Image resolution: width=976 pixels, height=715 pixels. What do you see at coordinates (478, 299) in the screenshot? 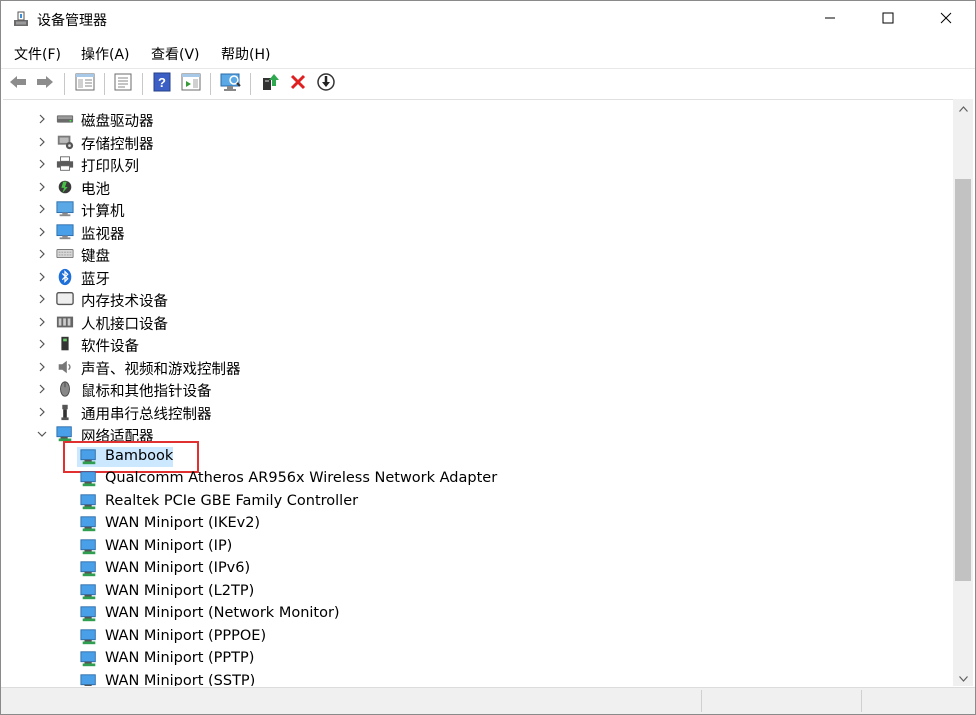
I see `tree-category-row: 内存技术设备` at bounding box center [478, 299].